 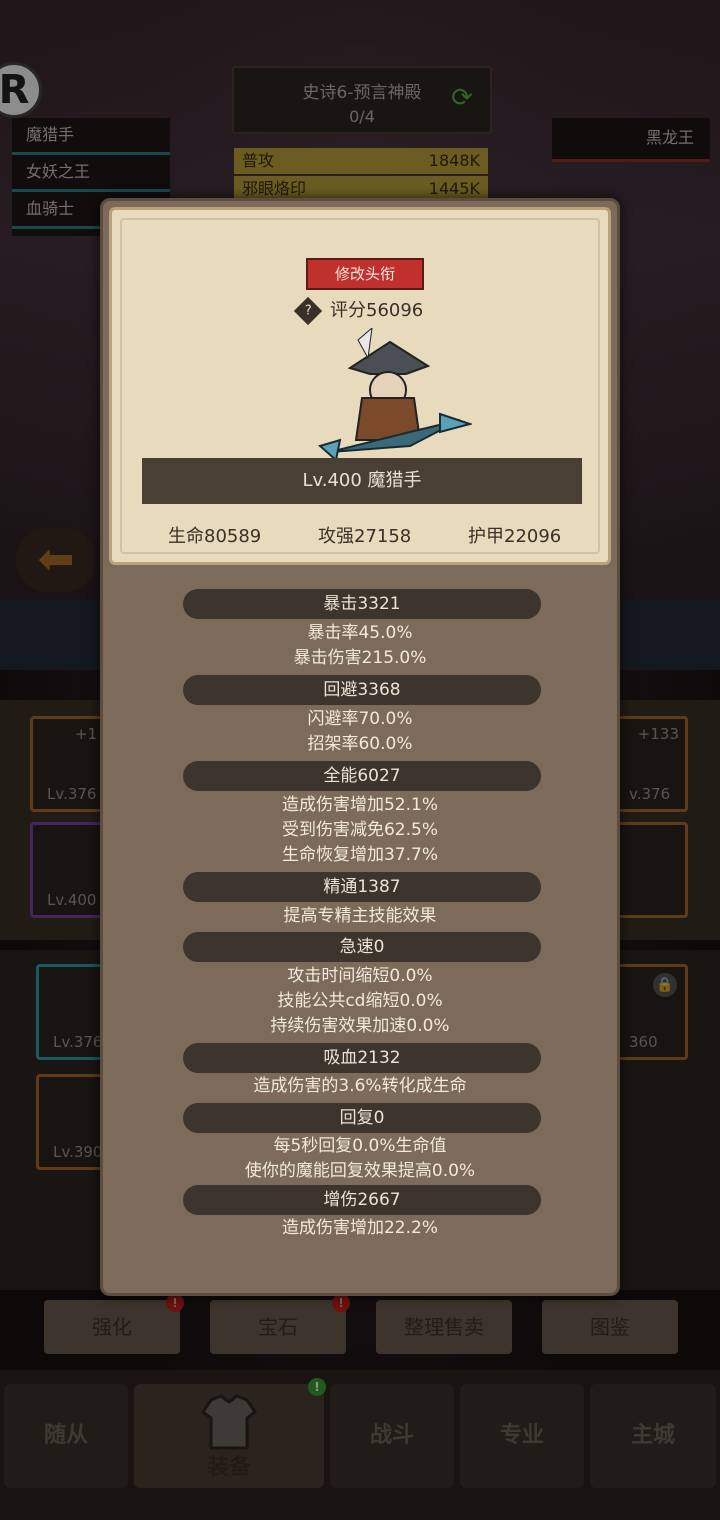 What do you see at coordinates (360, 1086) in the screenshot?
I see `stat-line: 造成伤害的3.6%转化成生命` at bounding box center [360, 1086].